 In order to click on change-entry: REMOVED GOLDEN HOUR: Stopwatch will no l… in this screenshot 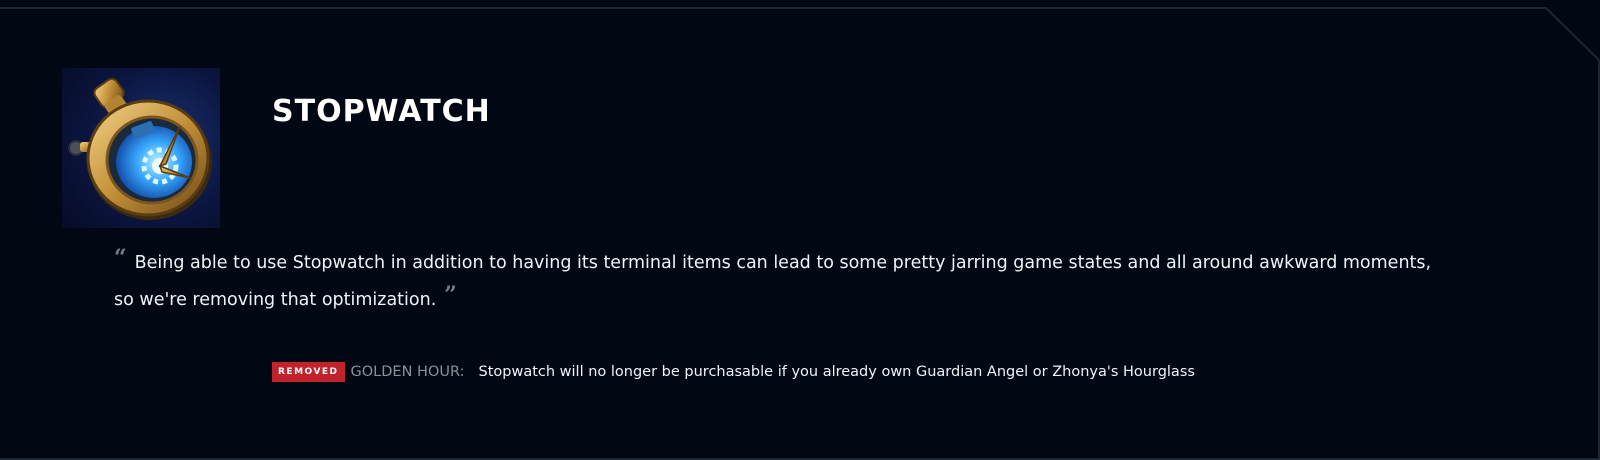, I will do `click(733, 372)`.